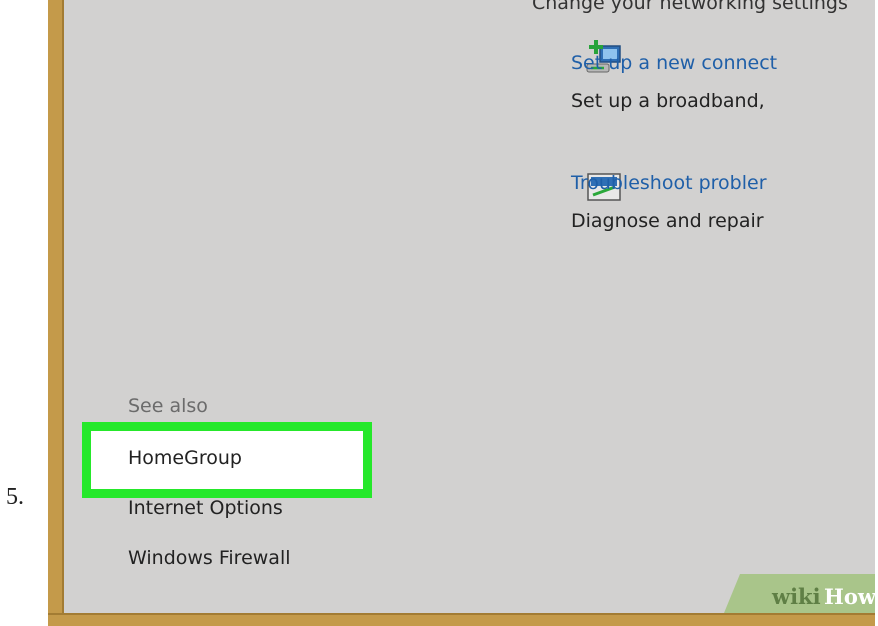 This screenshot has height=626, width=878. I want to click on wikihow-watermark: wiki How, so click(799, 593).